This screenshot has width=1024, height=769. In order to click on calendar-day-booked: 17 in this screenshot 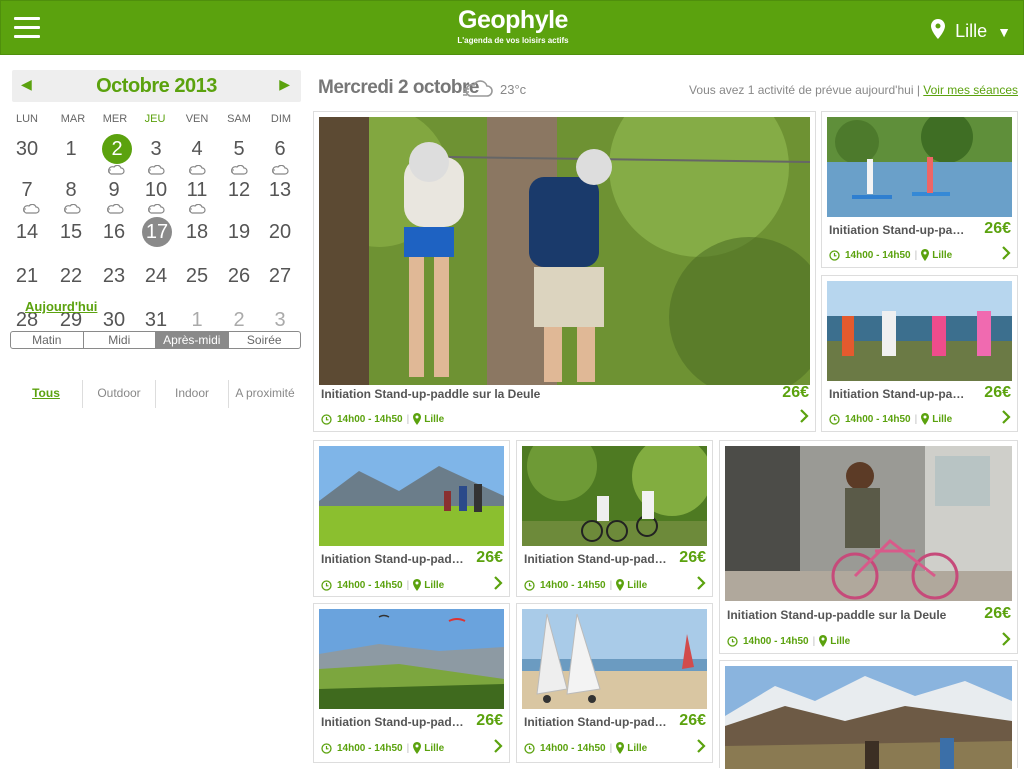, I will do `click(157, 232)`.